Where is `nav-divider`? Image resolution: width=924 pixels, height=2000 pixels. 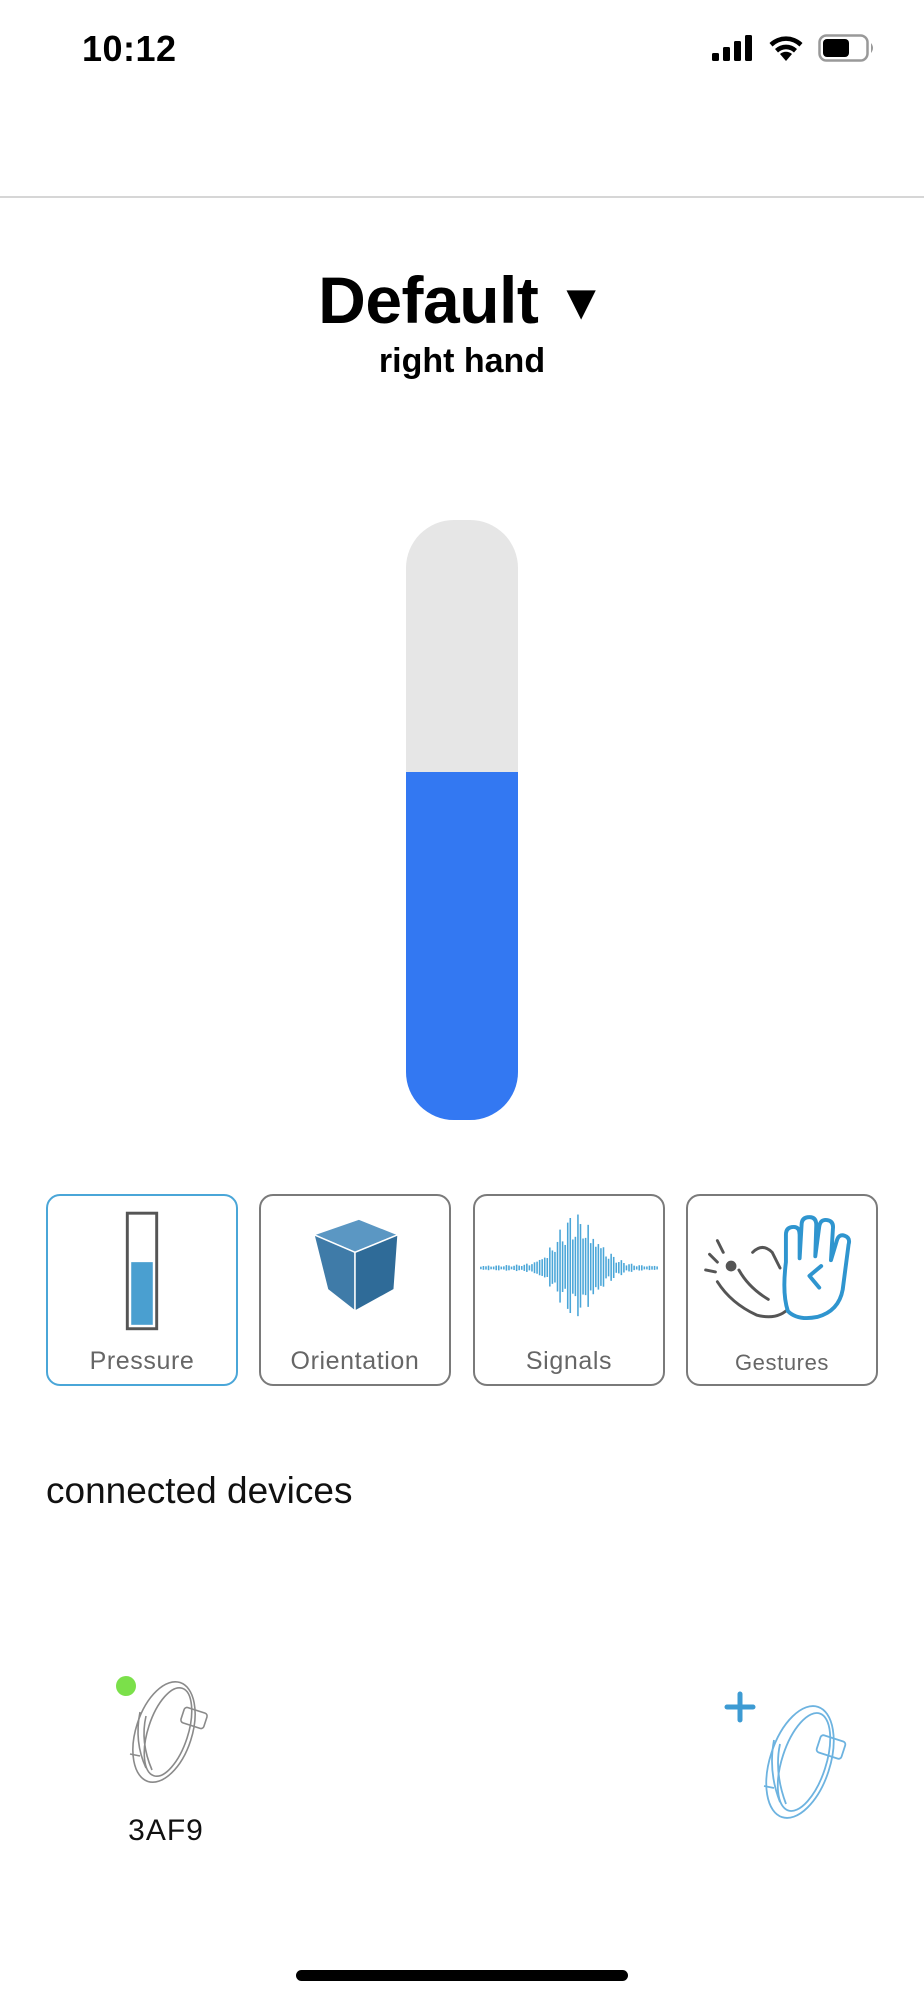 nav-divider is located at coordinates (462, 197).